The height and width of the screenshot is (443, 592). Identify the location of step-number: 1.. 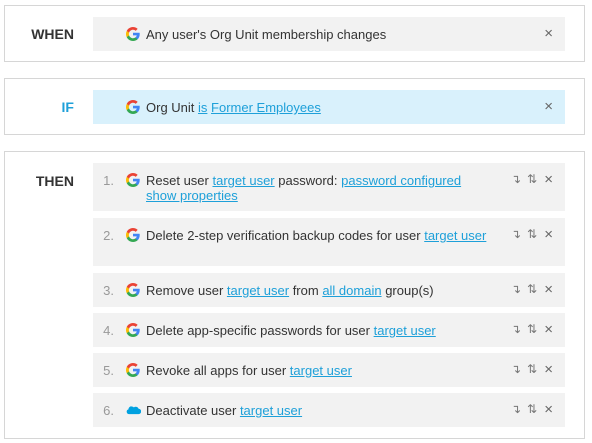
(108, 180).